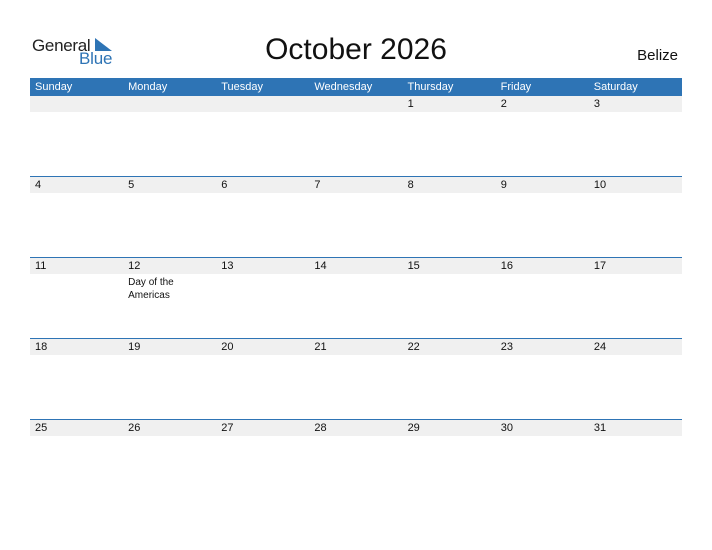 This screenshot has height=550, width=712. Describe the element at coordinates (262, 217) in the screenshot. I see `day-cell: 6` at that location.